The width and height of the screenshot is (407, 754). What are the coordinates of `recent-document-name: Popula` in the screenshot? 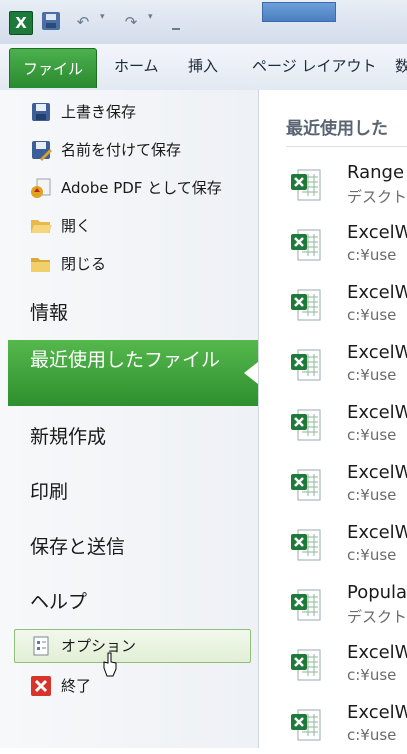 It's located at (377, 592).